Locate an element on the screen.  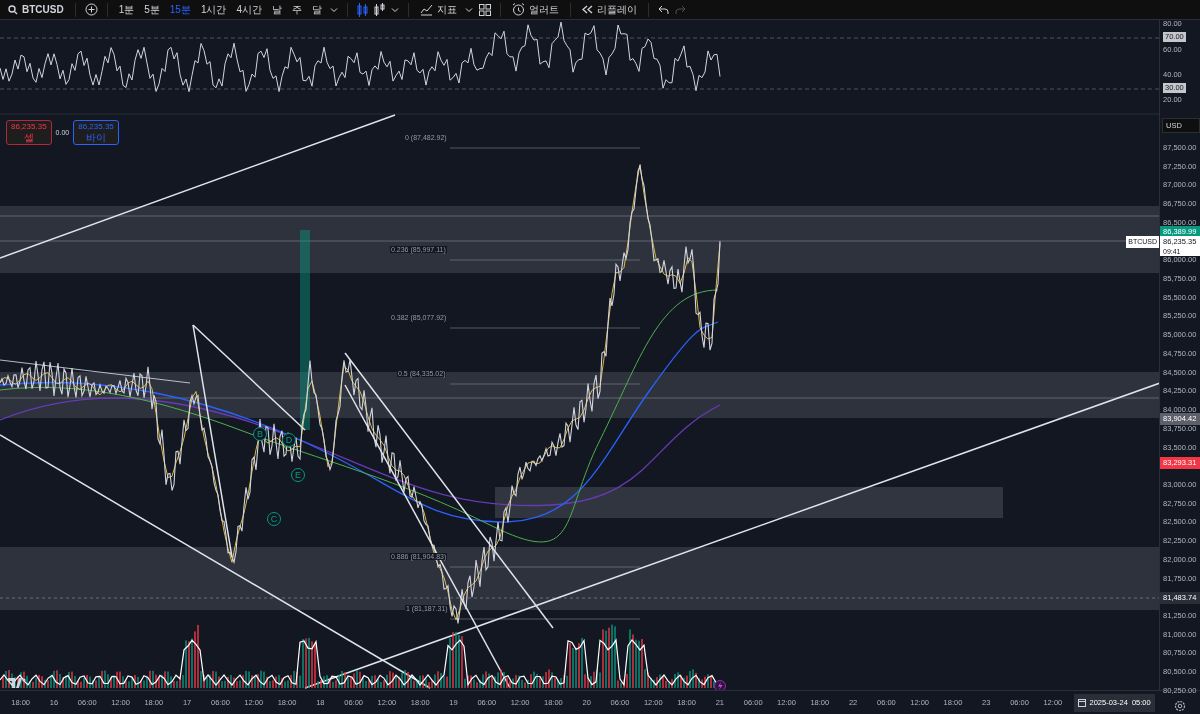
interval-button: 달 is located at coordinates (317, 9).